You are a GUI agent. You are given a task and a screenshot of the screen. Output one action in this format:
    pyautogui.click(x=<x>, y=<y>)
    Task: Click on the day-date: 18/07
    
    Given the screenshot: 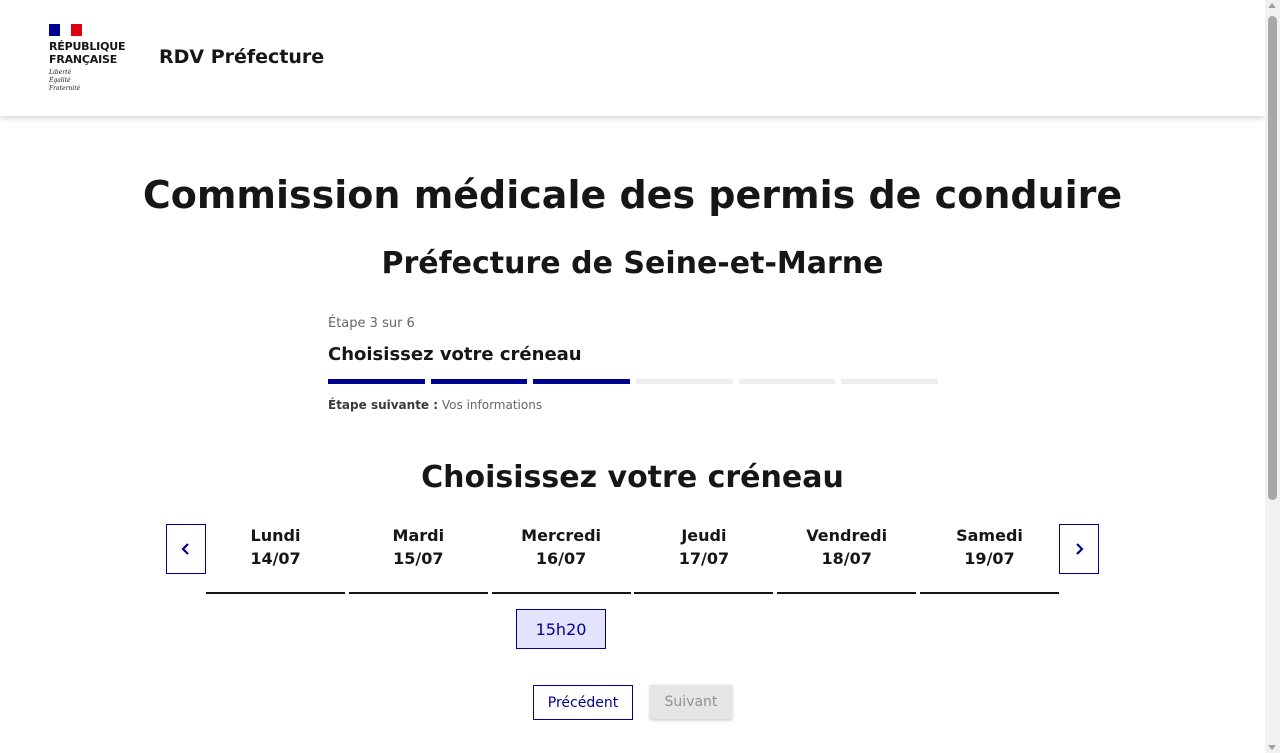 What is the action you would take?
    pyautogui.click(x=846, y=558)
    